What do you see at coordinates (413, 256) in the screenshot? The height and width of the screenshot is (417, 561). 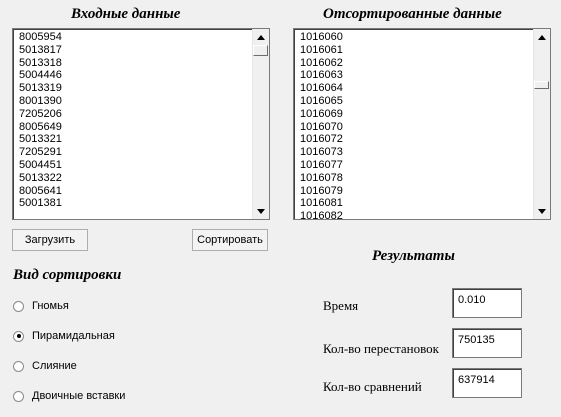 I see `results-title: Результаты` at bounding box center [413, 256].